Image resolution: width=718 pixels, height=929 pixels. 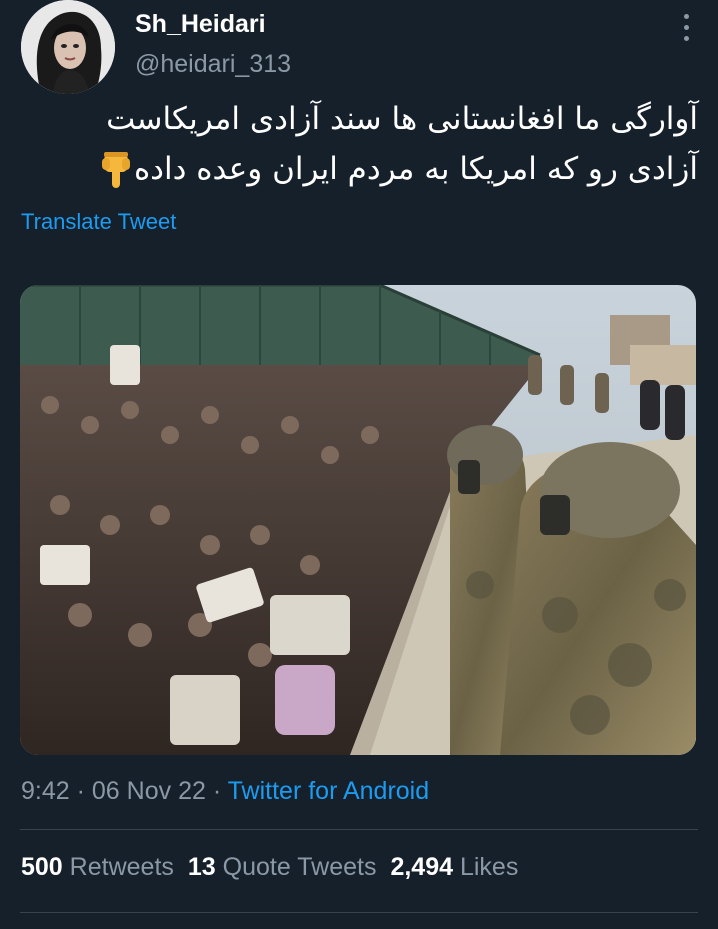 I want to click on author-display-name: Sh_Heidari, so click(x=200, y=24).